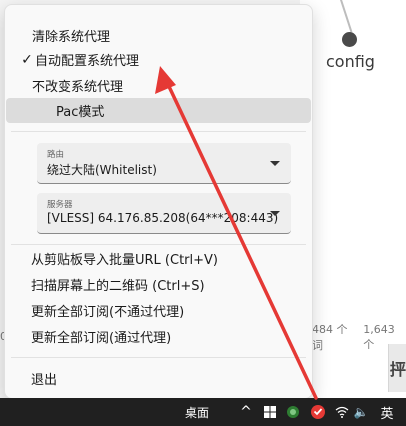  I want to click on menu-item-label: 不改变系统代理, so click(78, 87).